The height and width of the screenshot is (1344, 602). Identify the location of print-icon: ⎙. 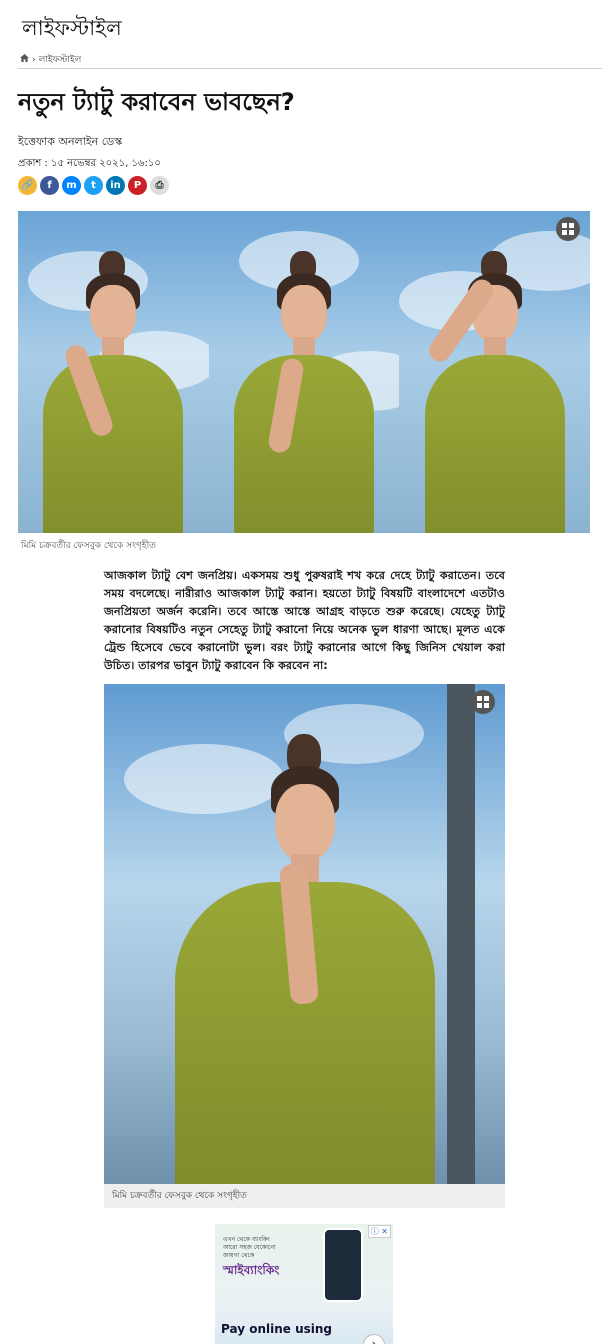
(159, 185).